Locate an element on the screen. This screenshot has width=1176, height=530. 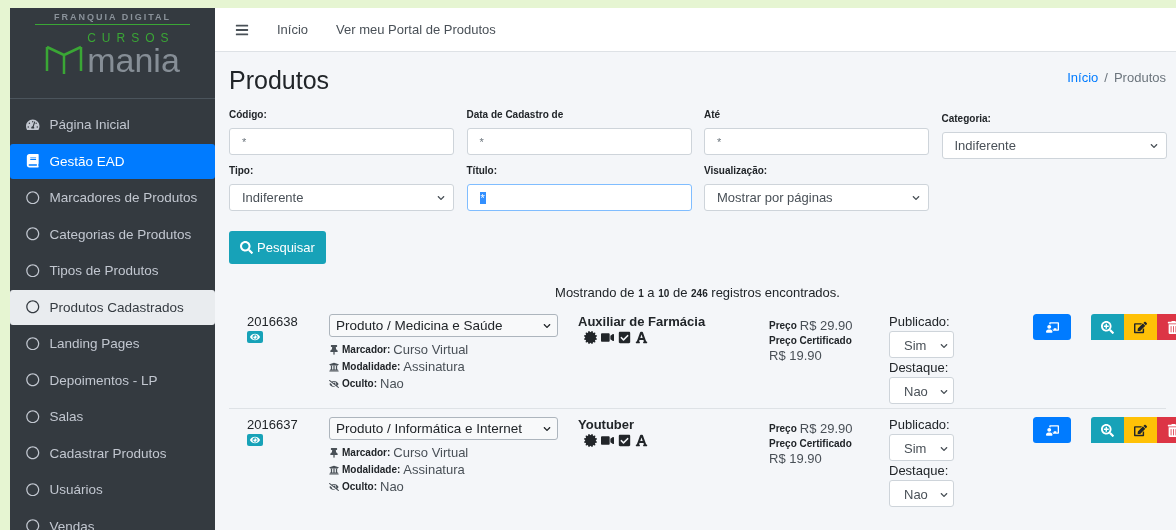
sidebar-item: Cadastrar Produtos is located at coordinates (112, 453).